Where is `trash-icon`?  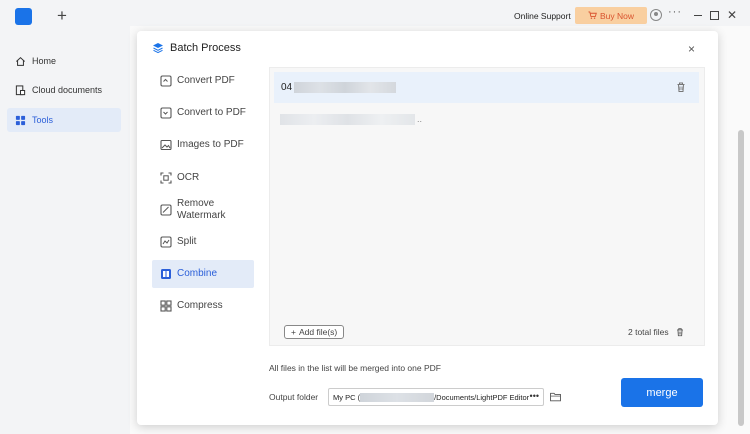 trash-icon is located at coordinates (681, 87).